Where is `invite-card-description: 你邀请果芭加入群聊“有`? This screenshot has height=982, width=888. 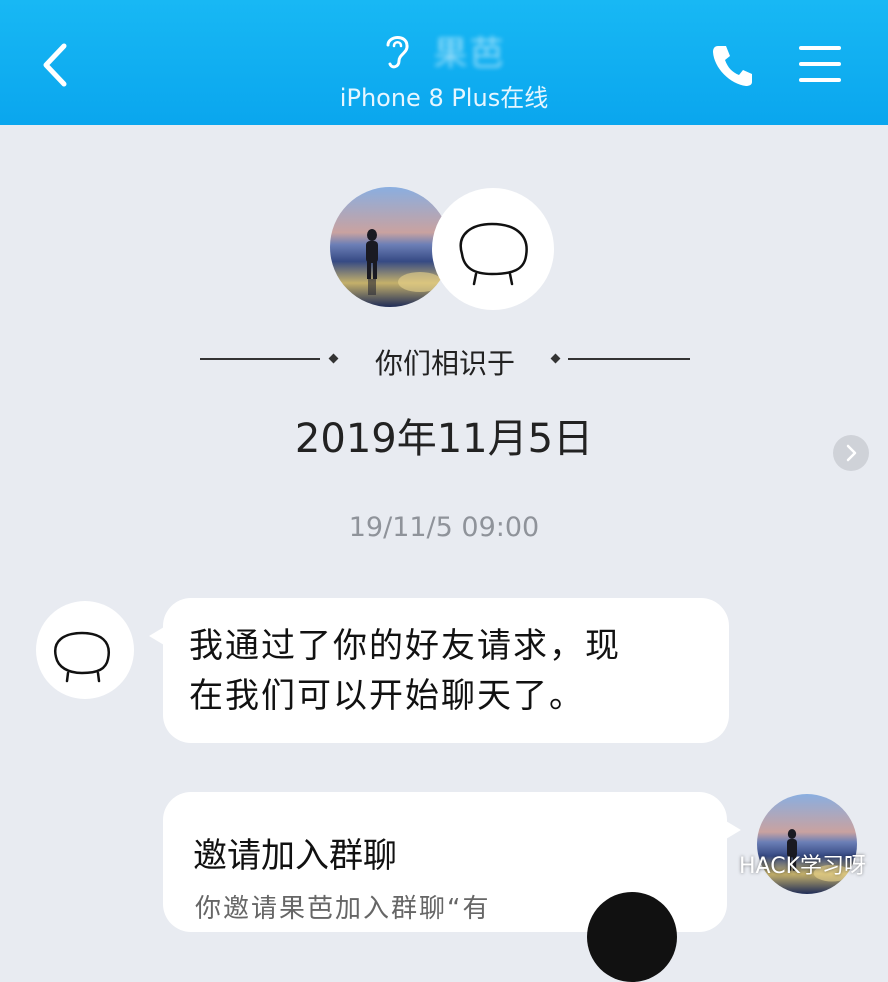
invite-card-description: 你邀请果芭加入群聊“有 is located at coordinates (343, 909).